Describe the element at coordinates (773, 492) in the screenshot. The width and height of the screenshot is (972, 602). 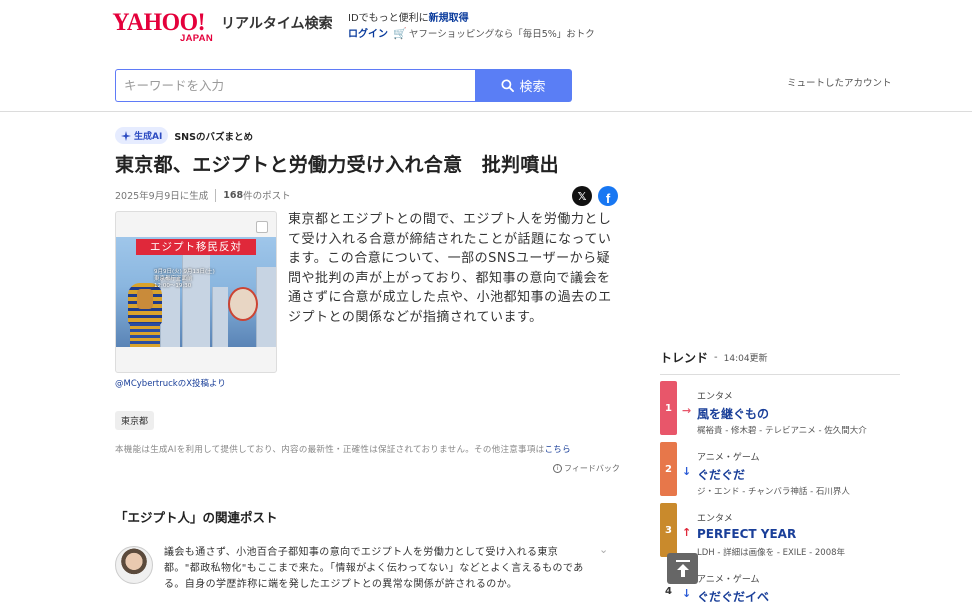
I see `trend-related-words: ジ・エンド - チャンバラ神話 - 石川界人` at that location.